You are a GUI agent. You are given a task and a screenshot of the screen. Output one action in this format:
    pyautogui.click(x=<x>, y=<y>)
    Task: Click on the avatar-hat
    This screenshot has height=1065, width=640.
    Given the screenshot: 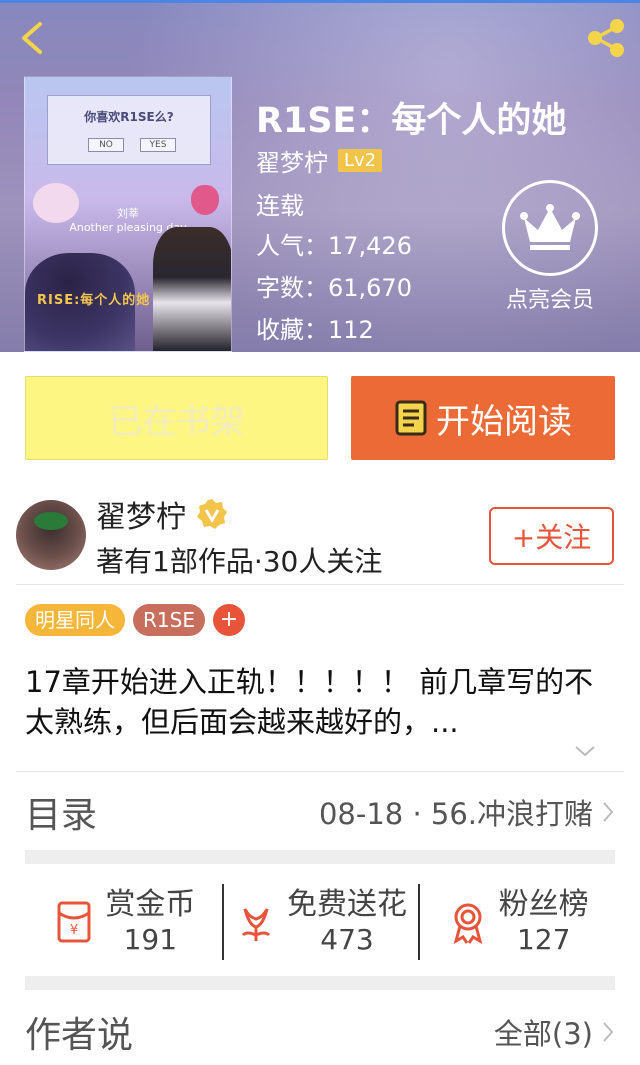 What is the action you would take?
    pyautogui.click(x=51, y=521)
    